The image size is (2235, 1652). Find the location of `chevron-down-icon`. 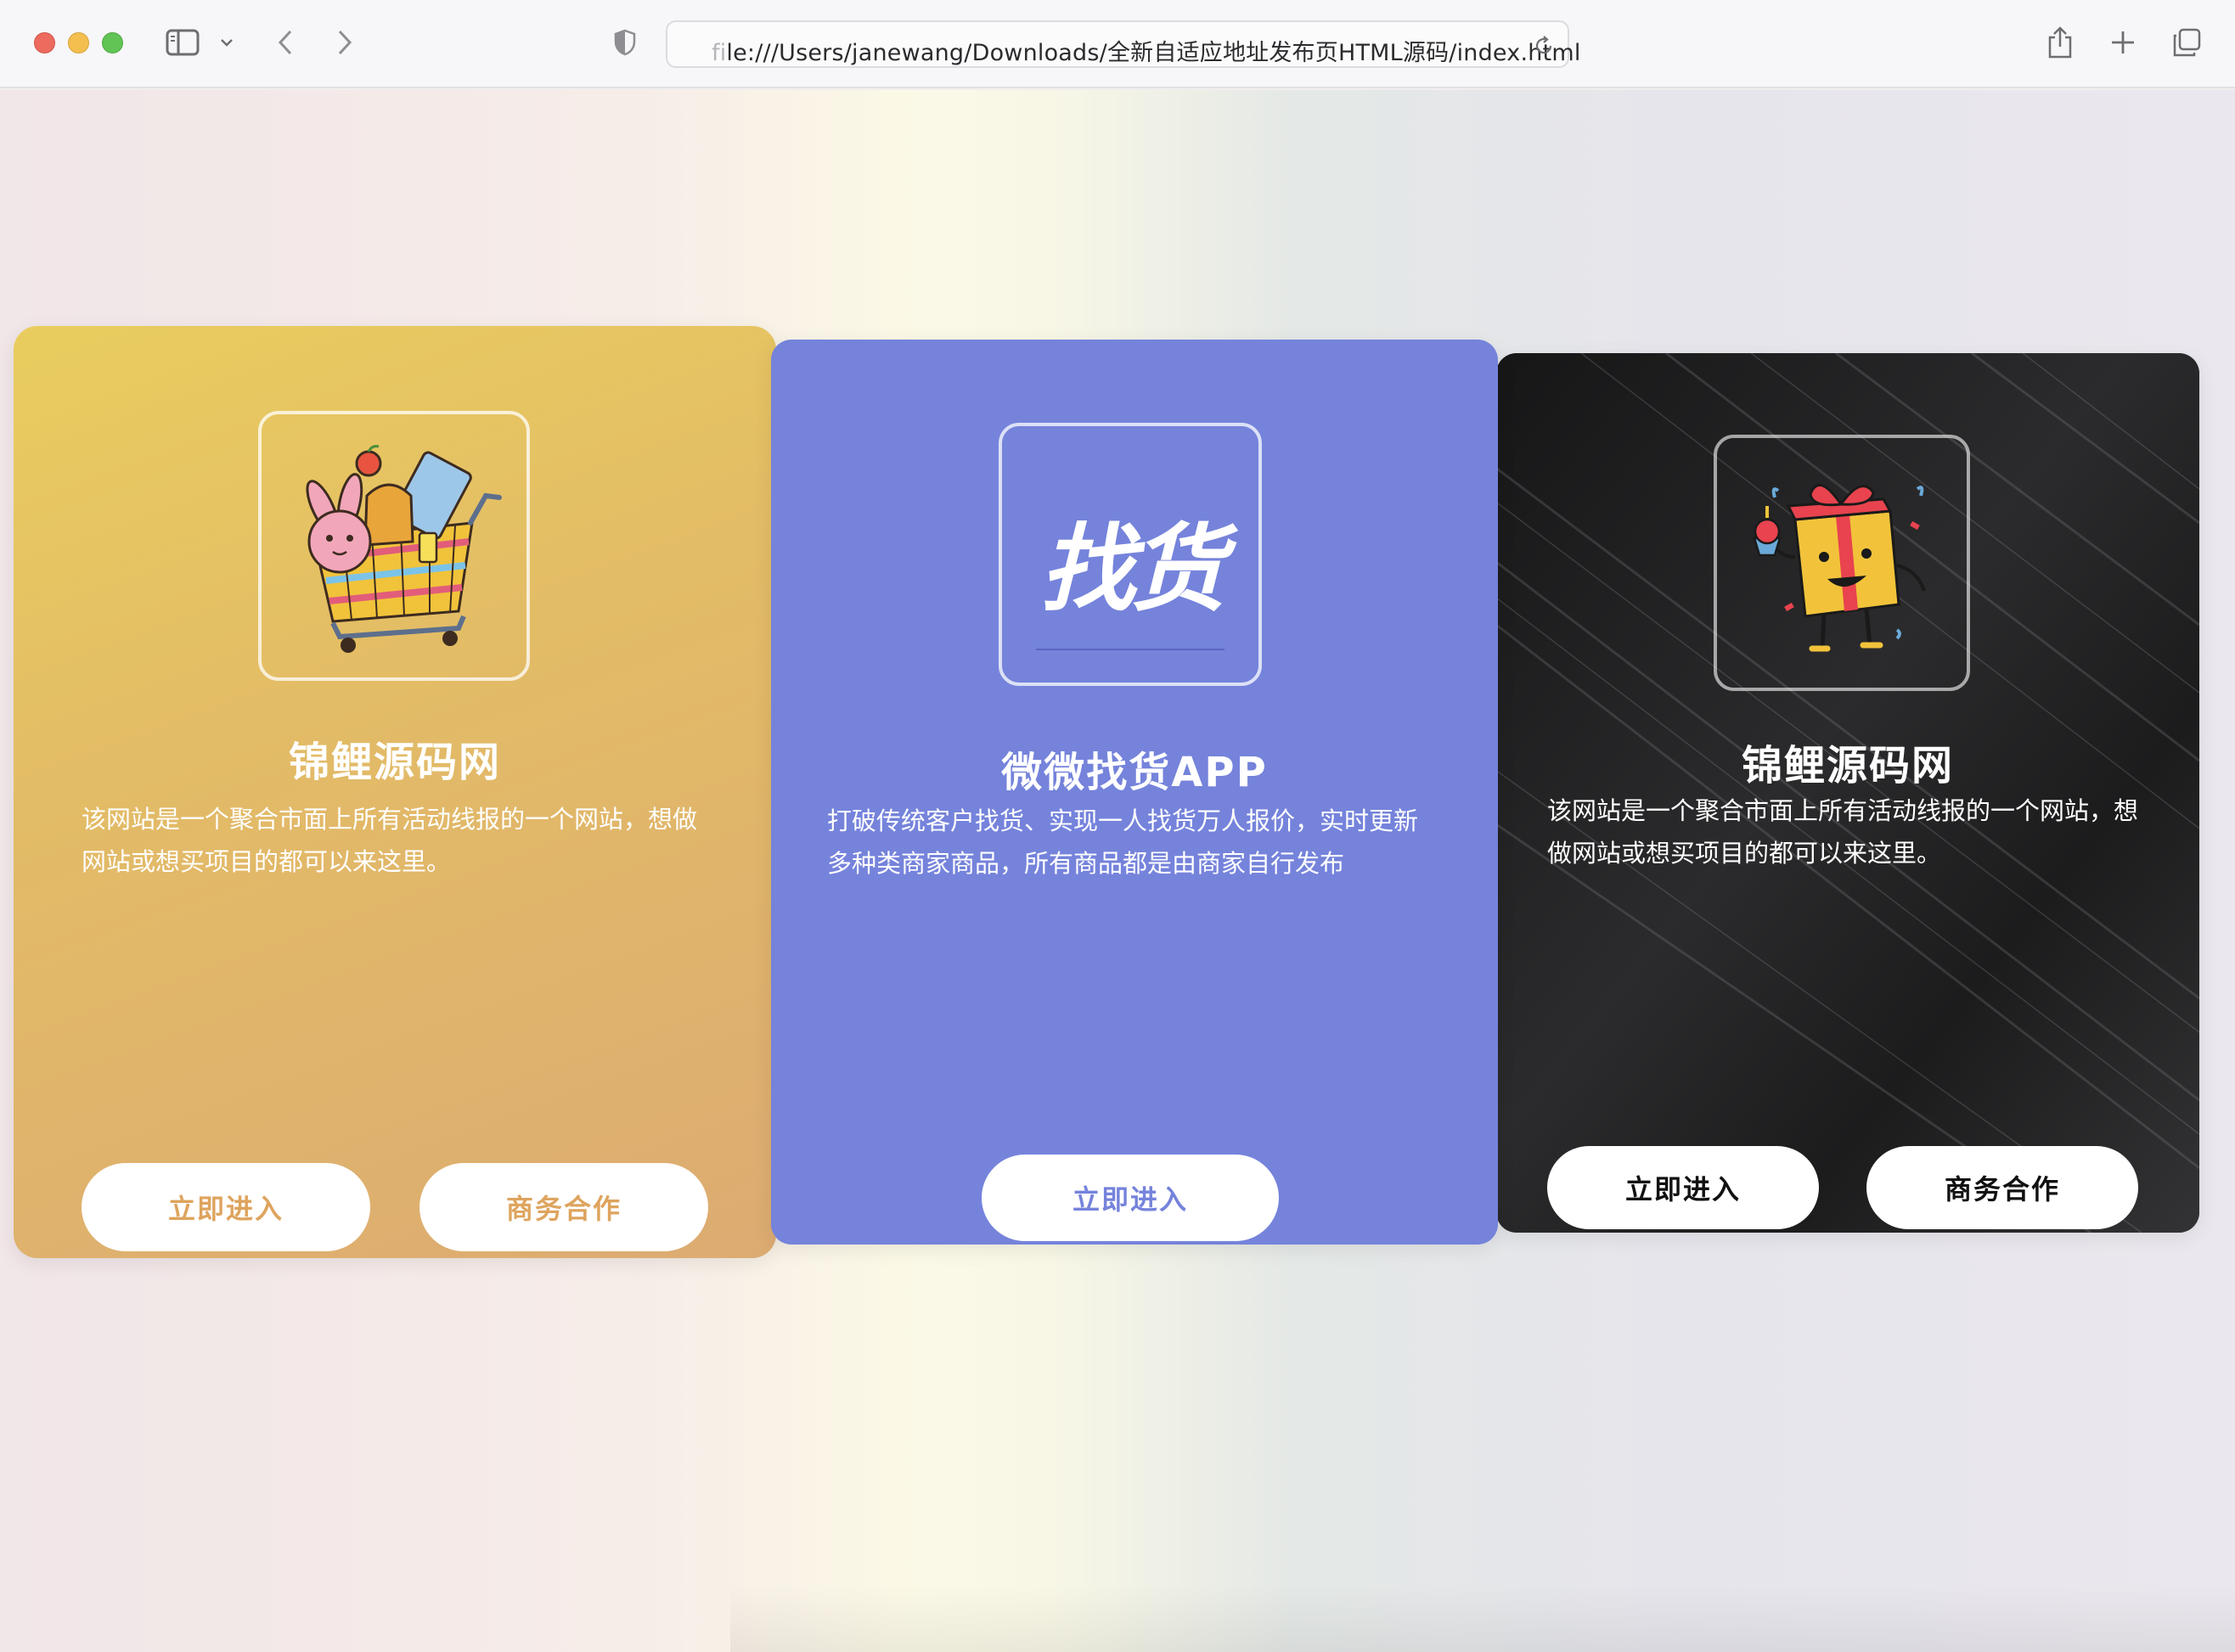

chevron-down-icon is located at coordinates (227, 42).